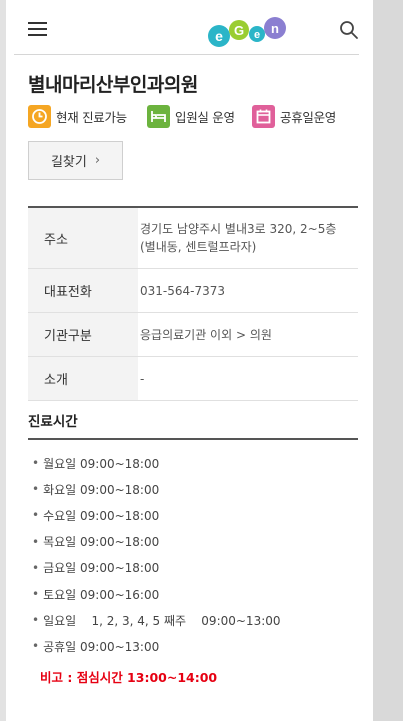 This screenshot has width=403, height=721. What do you see at coordinates (248, 290) in the screenshot?
I see `phone-value: 031-564-7373` at bounding box center [248, 290].